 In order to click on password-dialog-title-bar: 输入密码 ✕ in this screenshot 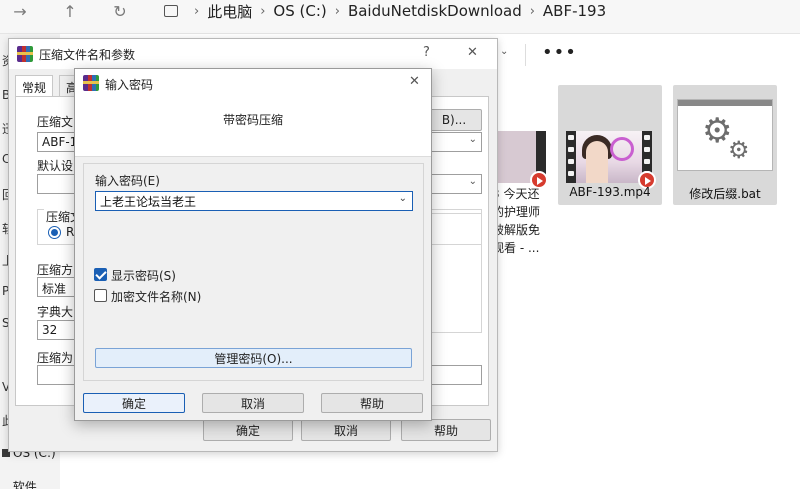, I will do `click(253, 83)`.